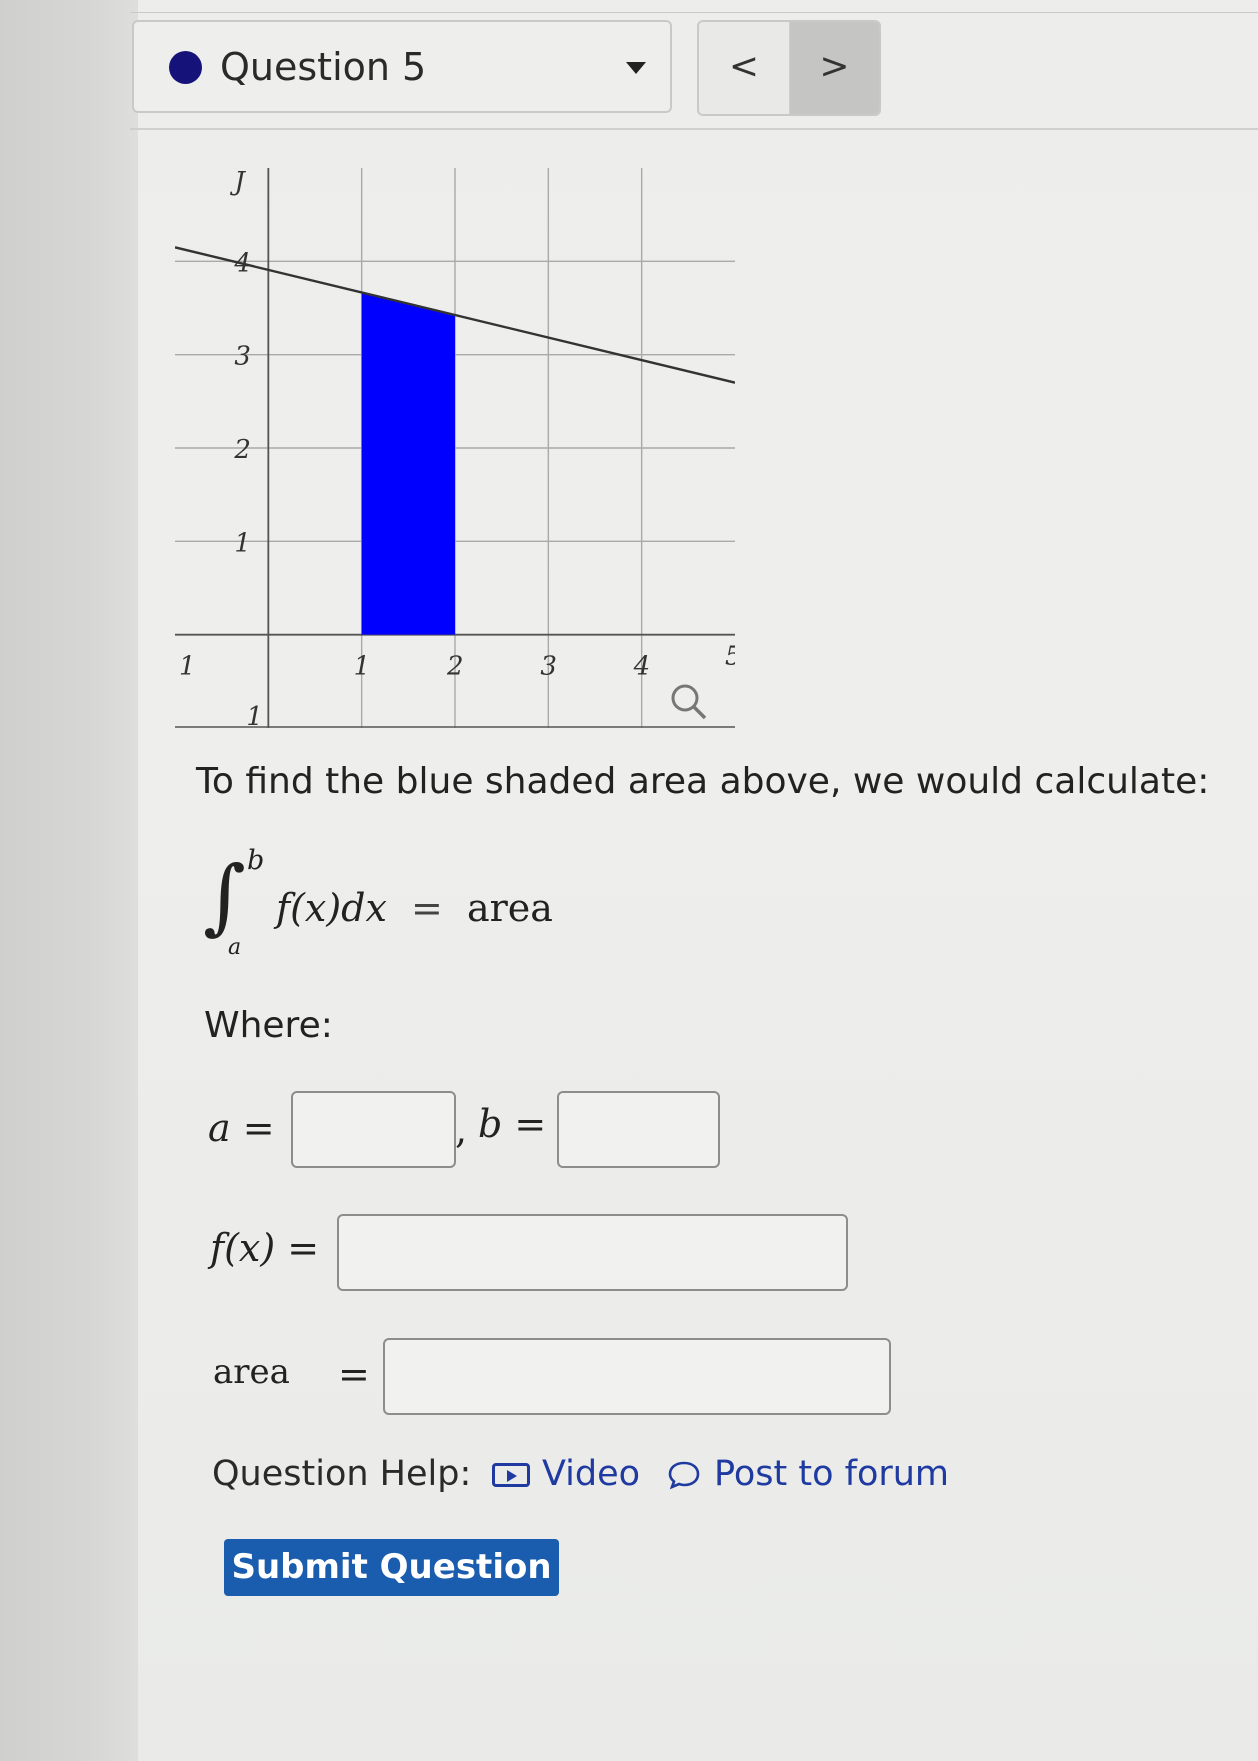  What do you see at coordinates (642, 667) in the screenshot?
I see `x-tick-label: 4` at bounding box center [642, 667].